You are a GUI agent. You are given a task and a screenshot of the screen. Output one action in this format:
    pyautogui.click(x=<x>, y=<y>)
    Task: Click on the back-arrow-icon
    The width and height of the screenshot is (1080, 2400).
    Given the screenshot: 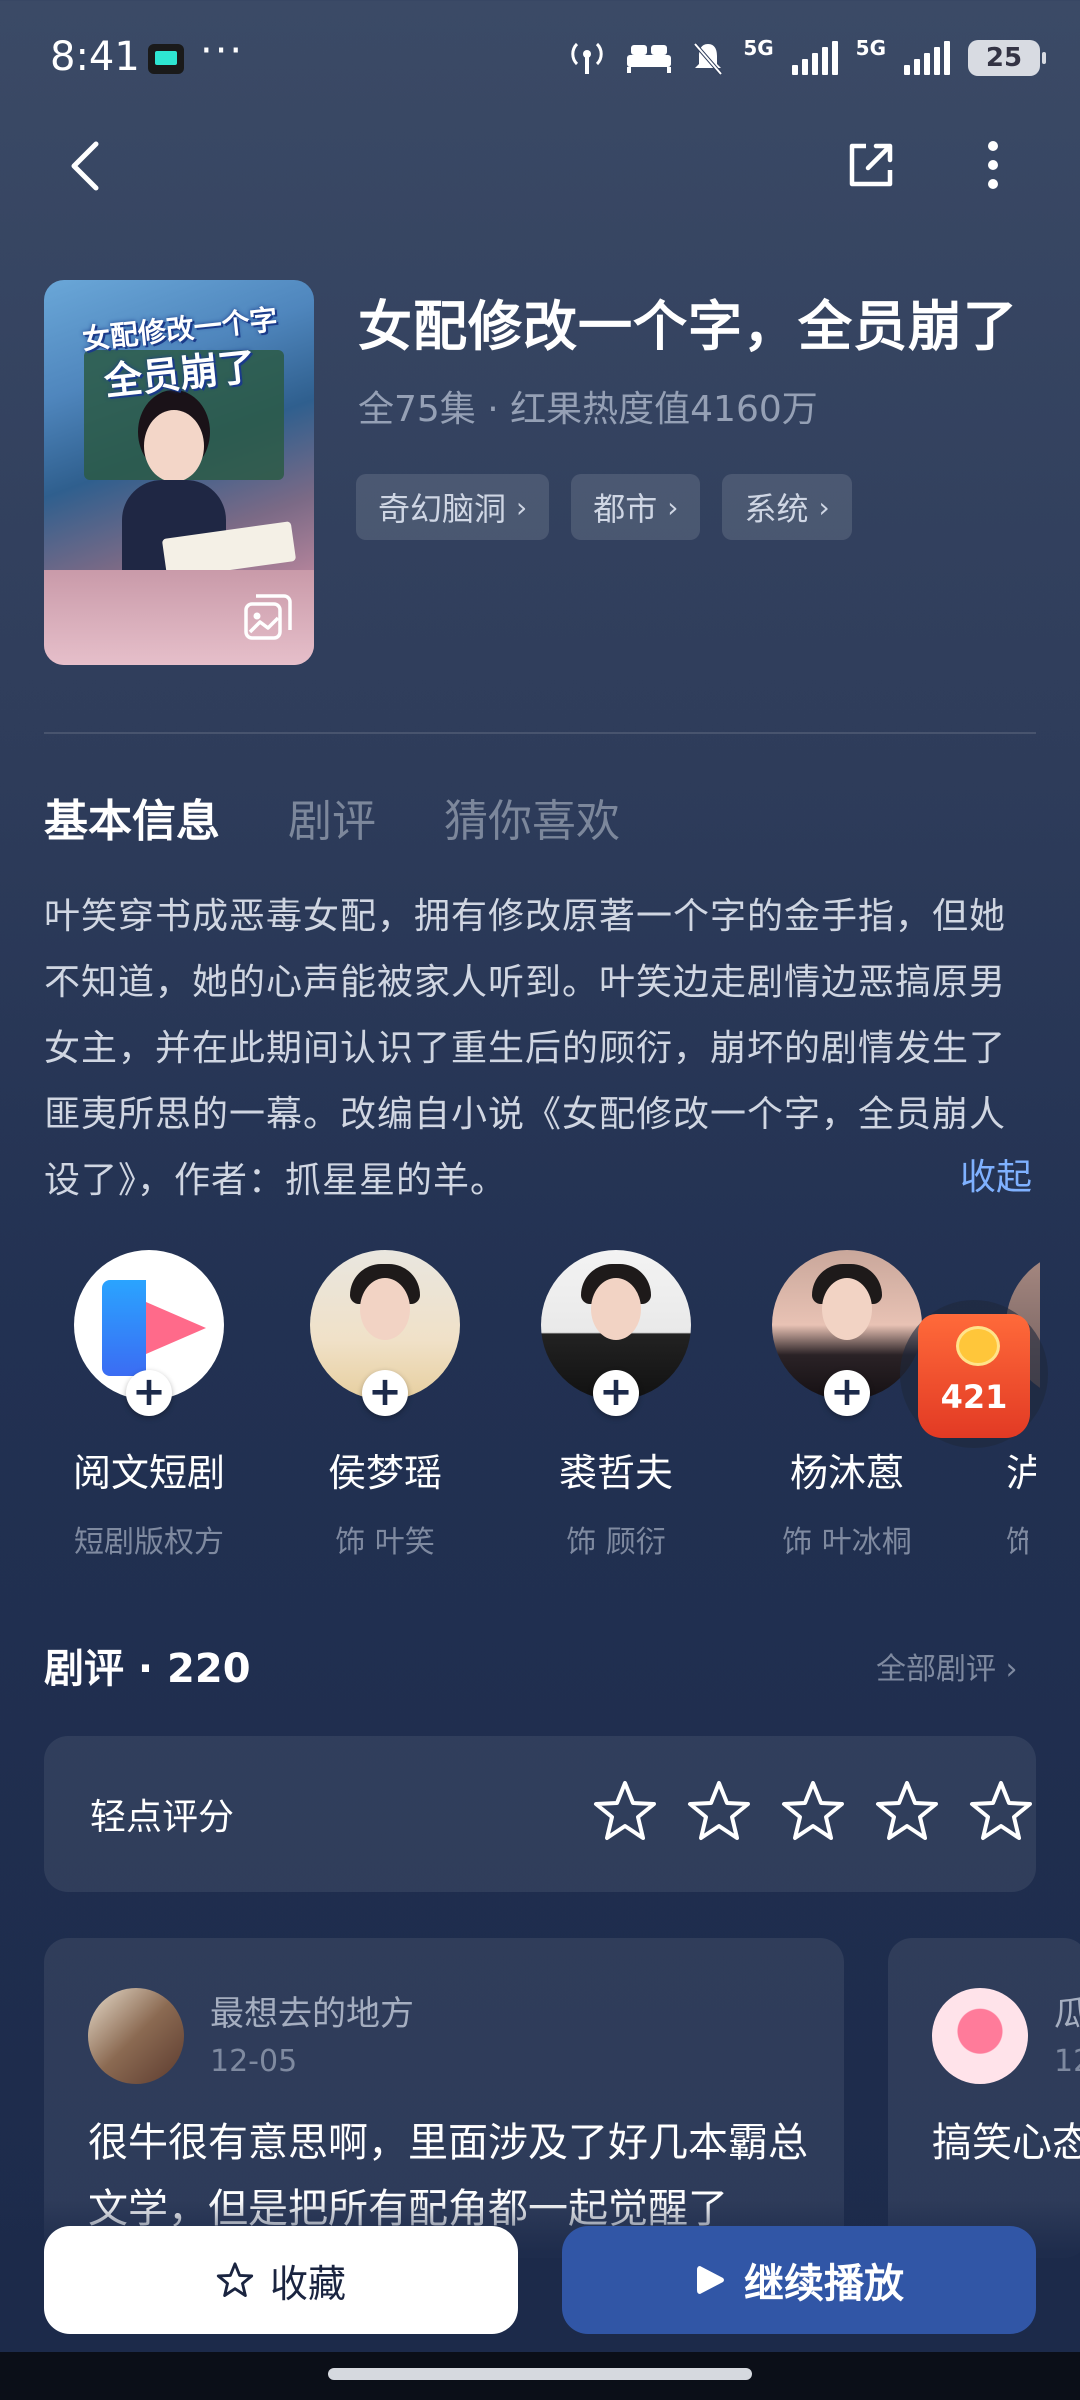 What is the action you would take?
    pyautogui.click(x=87, y=166)
    